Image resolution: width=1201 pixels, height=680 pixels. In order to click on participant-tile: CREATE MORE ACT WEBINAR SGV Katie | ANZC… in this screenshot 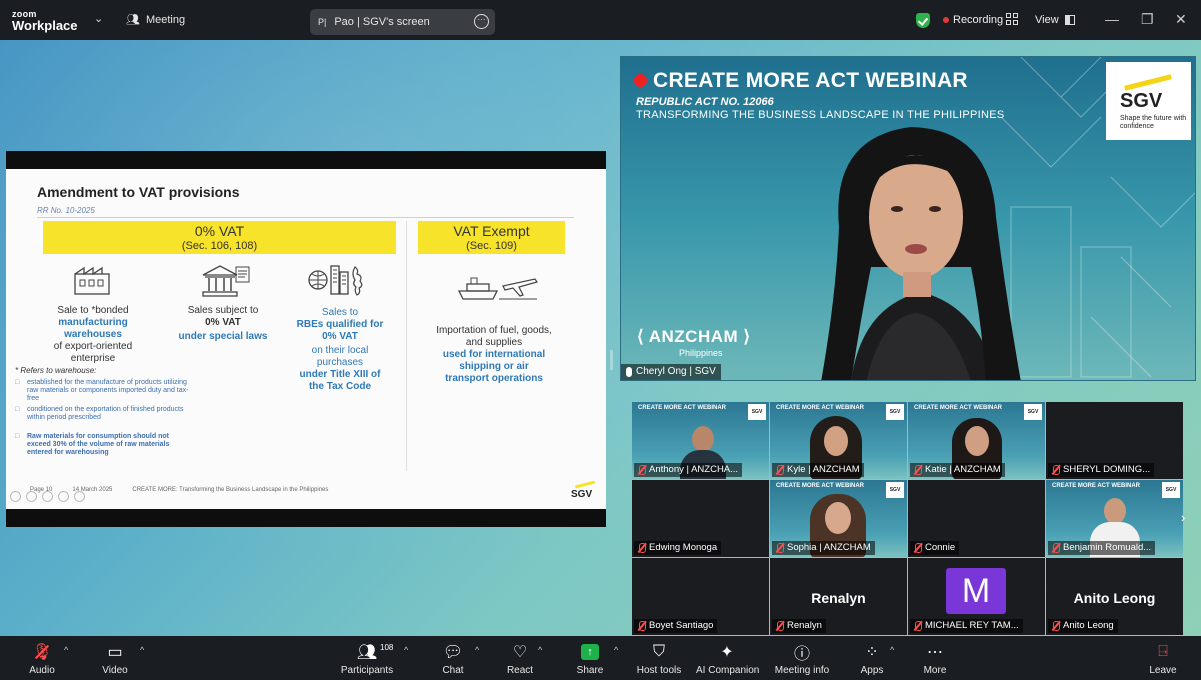, I will do `click(976, 440)`.